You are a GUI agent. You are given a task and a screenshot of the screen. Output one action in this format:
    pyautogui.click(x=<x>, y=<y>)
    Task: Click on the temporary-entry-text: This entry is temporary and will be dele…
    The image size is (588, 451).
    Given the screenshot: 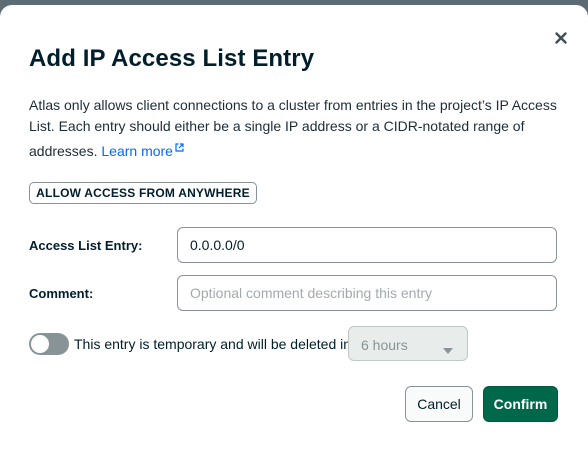 What is the action you would take?
    pyautogui.click(x=213, y=344)
    